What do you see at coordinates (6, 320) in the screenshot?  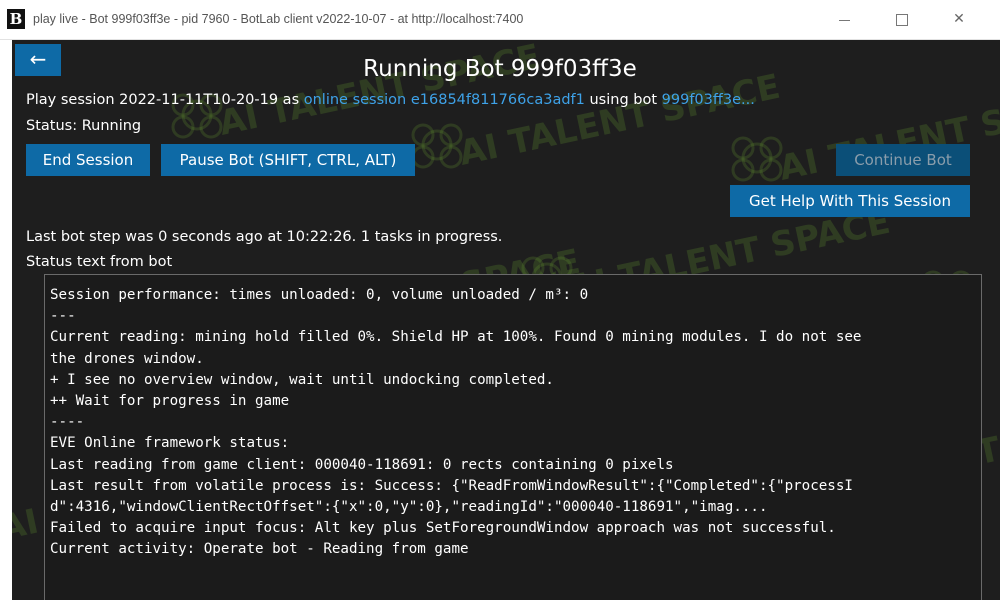 I see `window-border` at bounding box center [6, 320].